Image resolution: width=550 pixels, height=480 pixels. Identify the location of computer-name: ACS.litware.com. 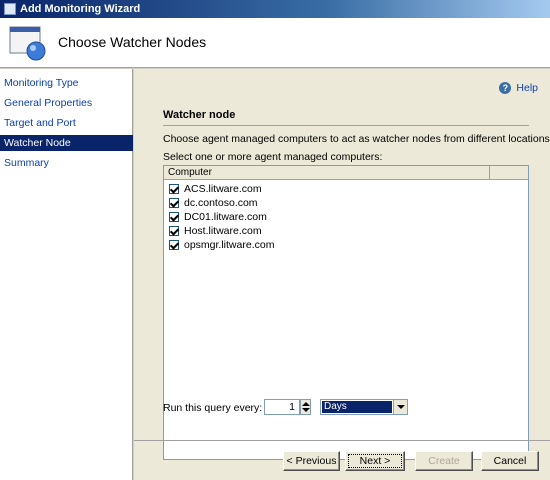
(223, 189).